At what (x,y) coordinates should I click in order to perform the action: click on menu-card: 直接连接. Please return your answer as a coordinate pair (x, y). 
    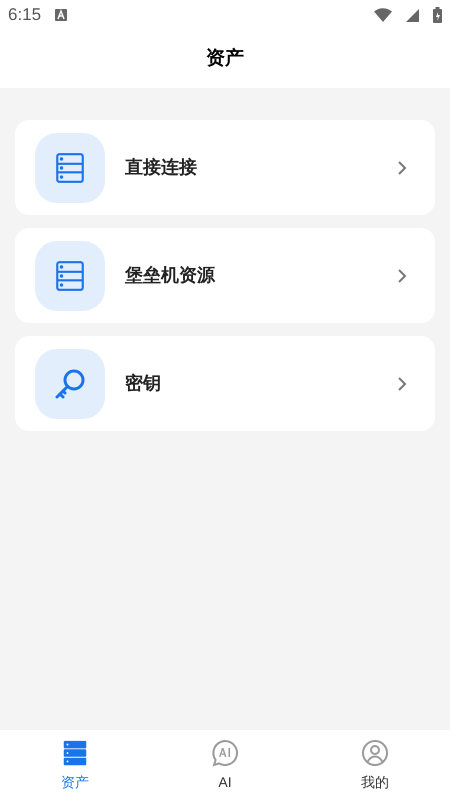
    Looking at the image, I should click on (225, 167).